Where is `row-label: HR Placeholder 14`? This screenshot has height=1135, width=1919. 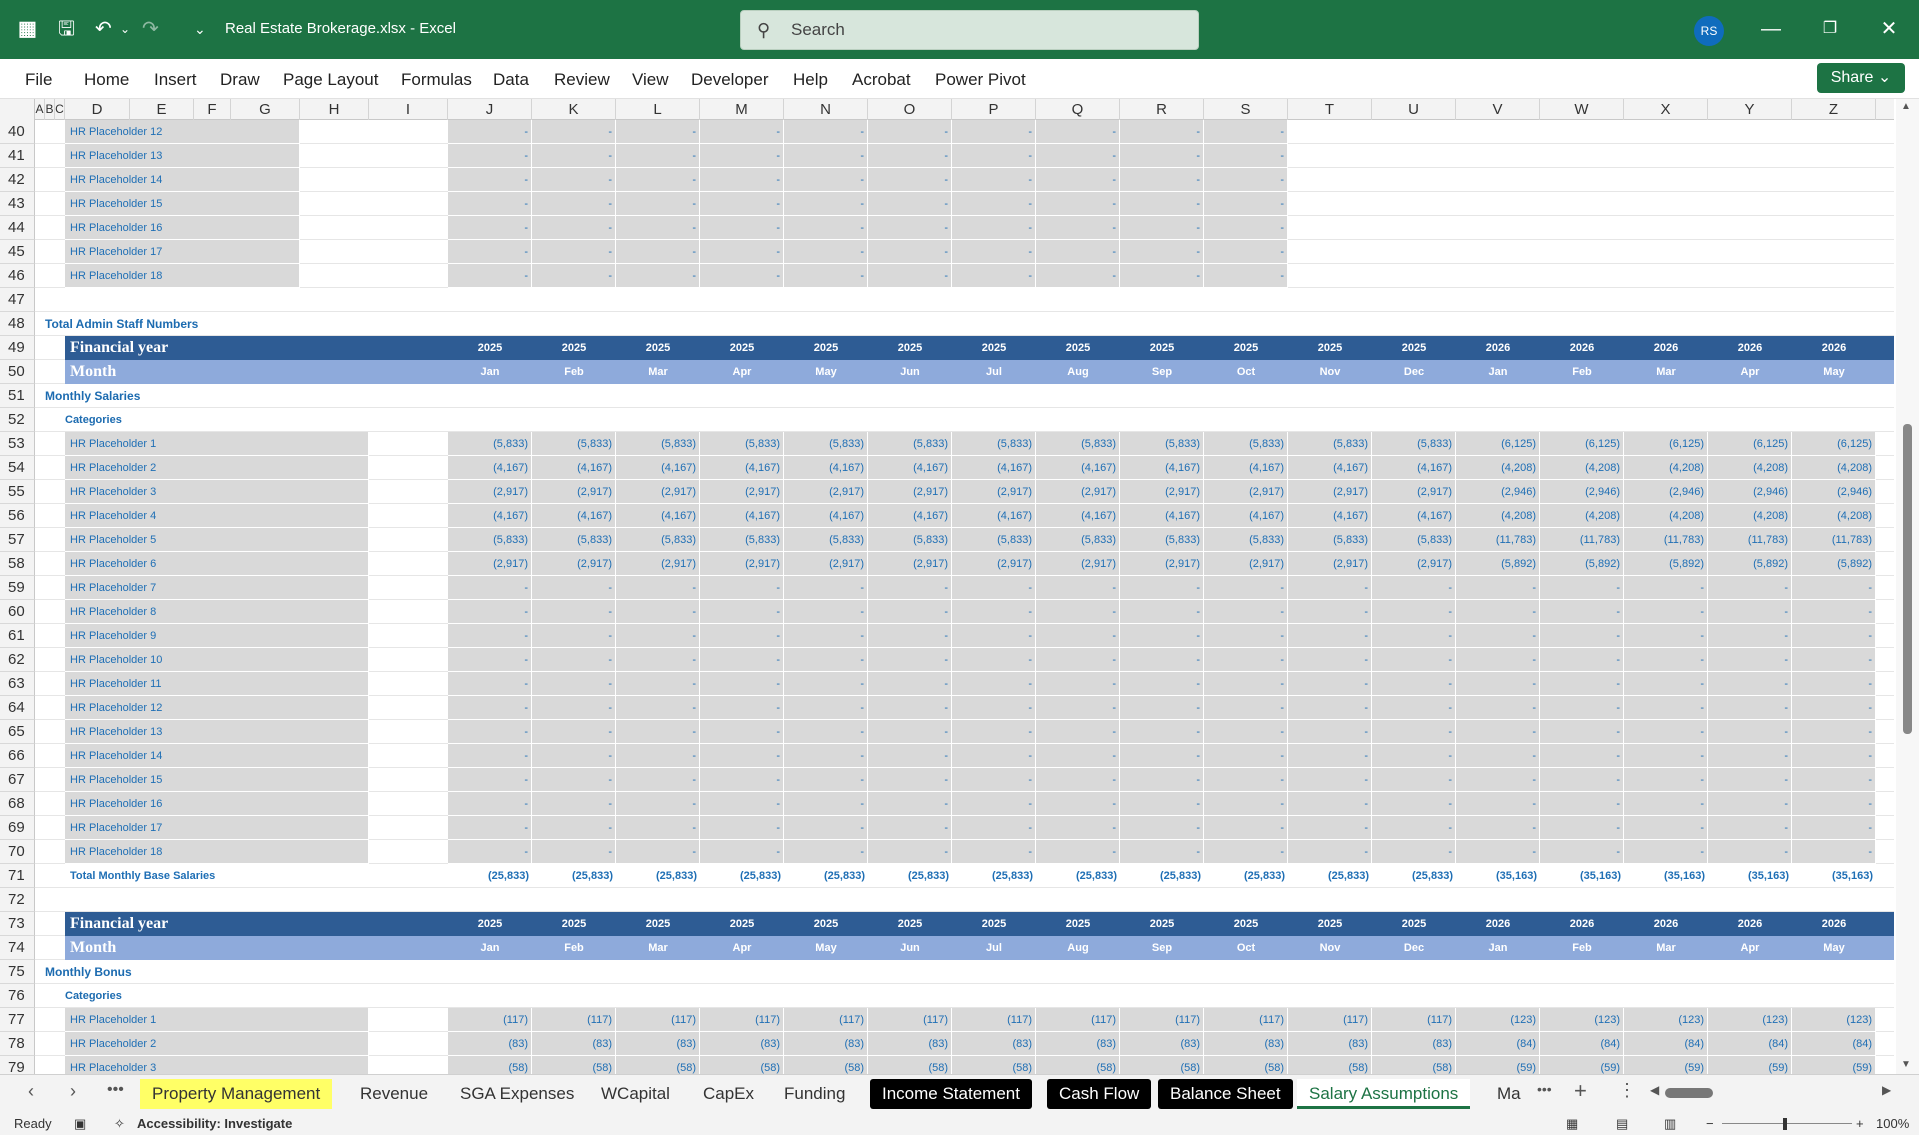
row-label: HR Placeholder 14 is located at coordinates (182, 180).